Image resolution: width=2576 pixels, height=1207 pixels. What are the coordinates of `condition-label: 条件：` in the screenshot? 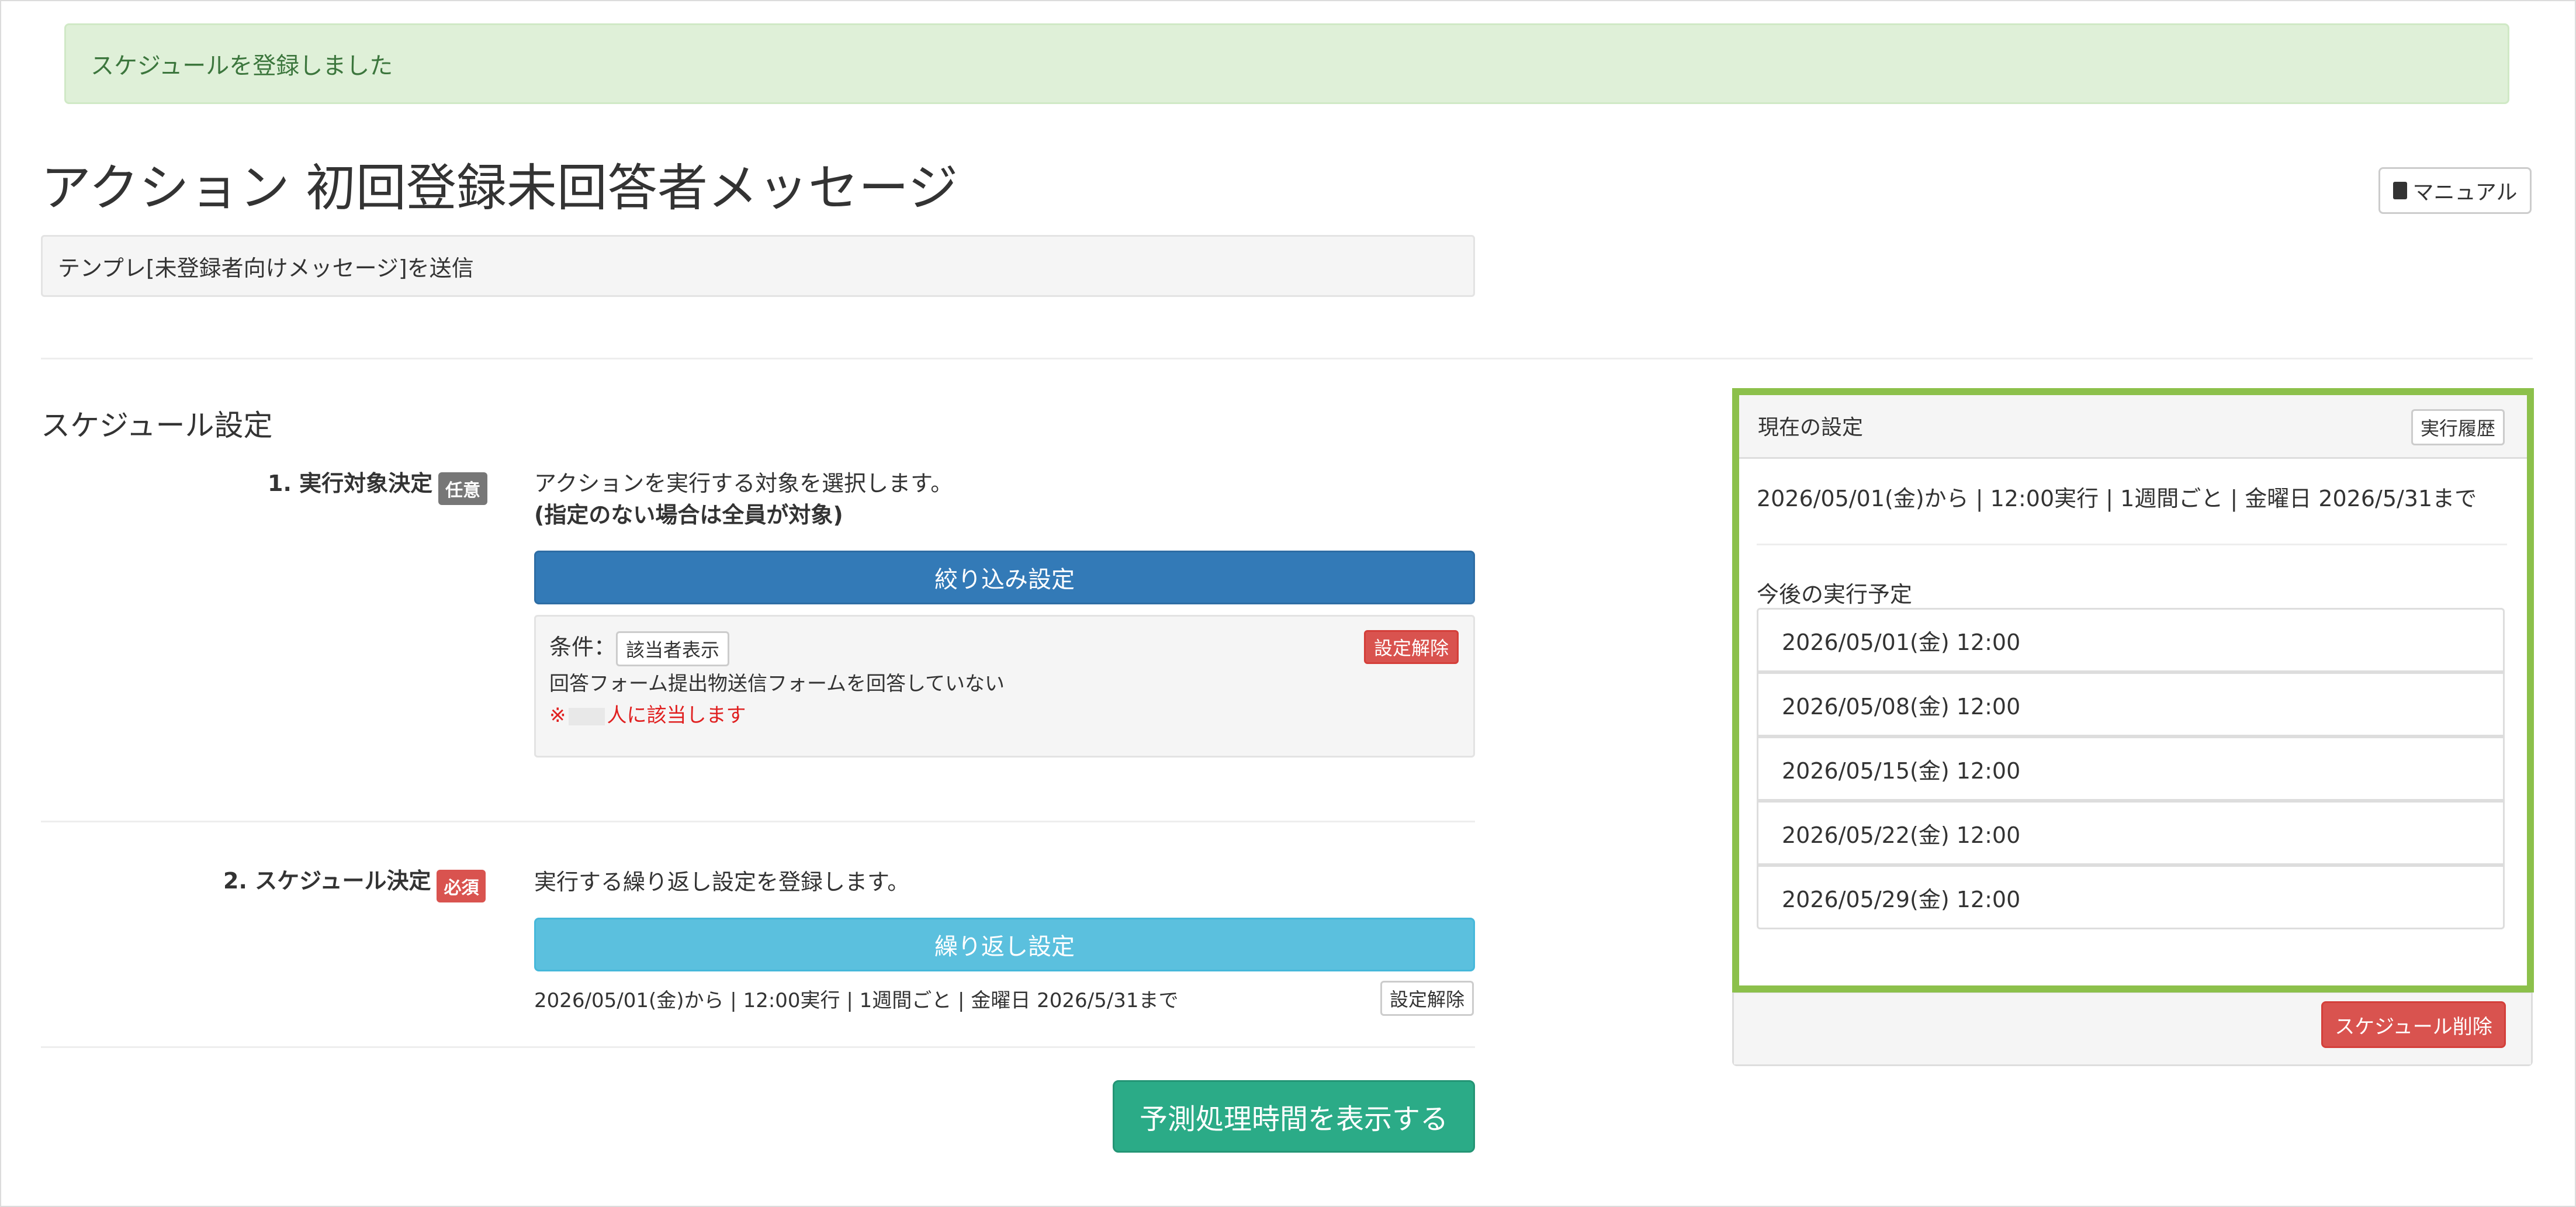 It's located at (583, 647).